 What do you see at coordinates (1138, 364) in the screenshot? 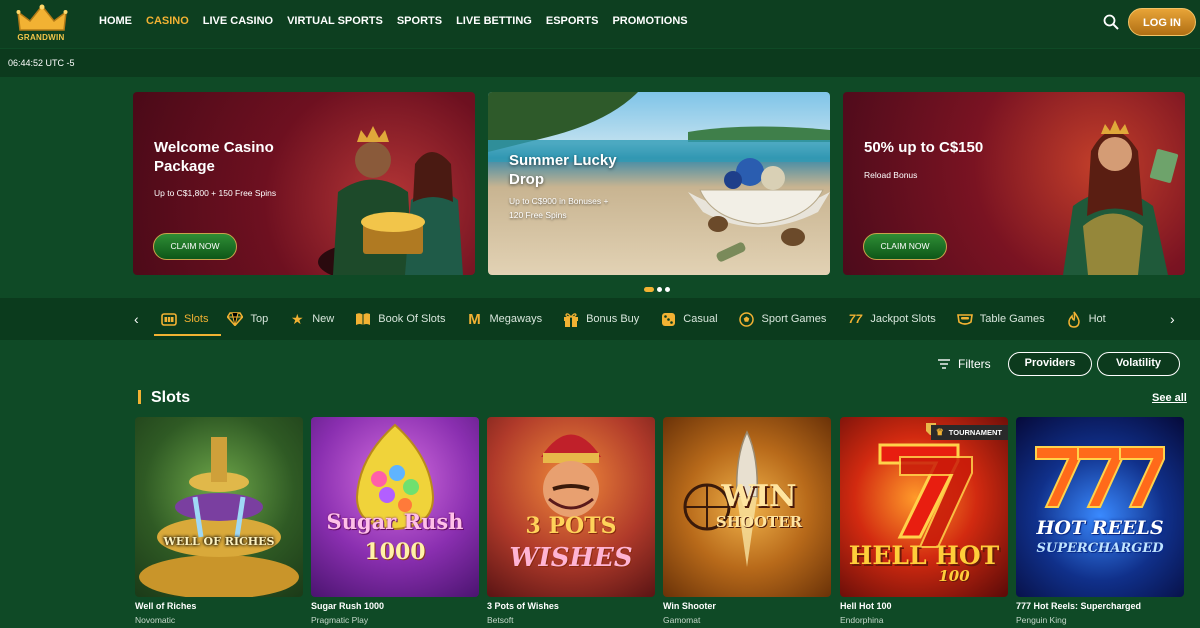
I see `volatility-button: Volatility` at bounding box center [1138, 364].